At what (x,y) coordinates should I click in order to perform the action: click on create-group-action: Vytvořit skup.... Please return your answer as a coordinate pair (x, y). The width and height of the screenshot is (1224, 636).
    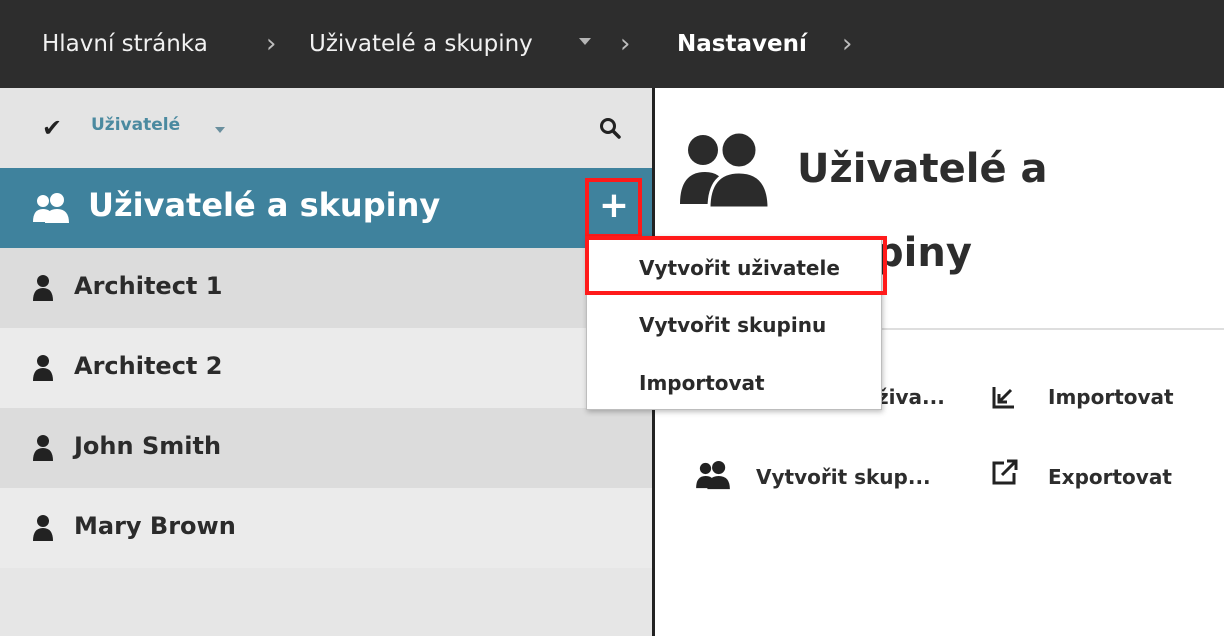
    Looking at the image, I should click on (843, 477).